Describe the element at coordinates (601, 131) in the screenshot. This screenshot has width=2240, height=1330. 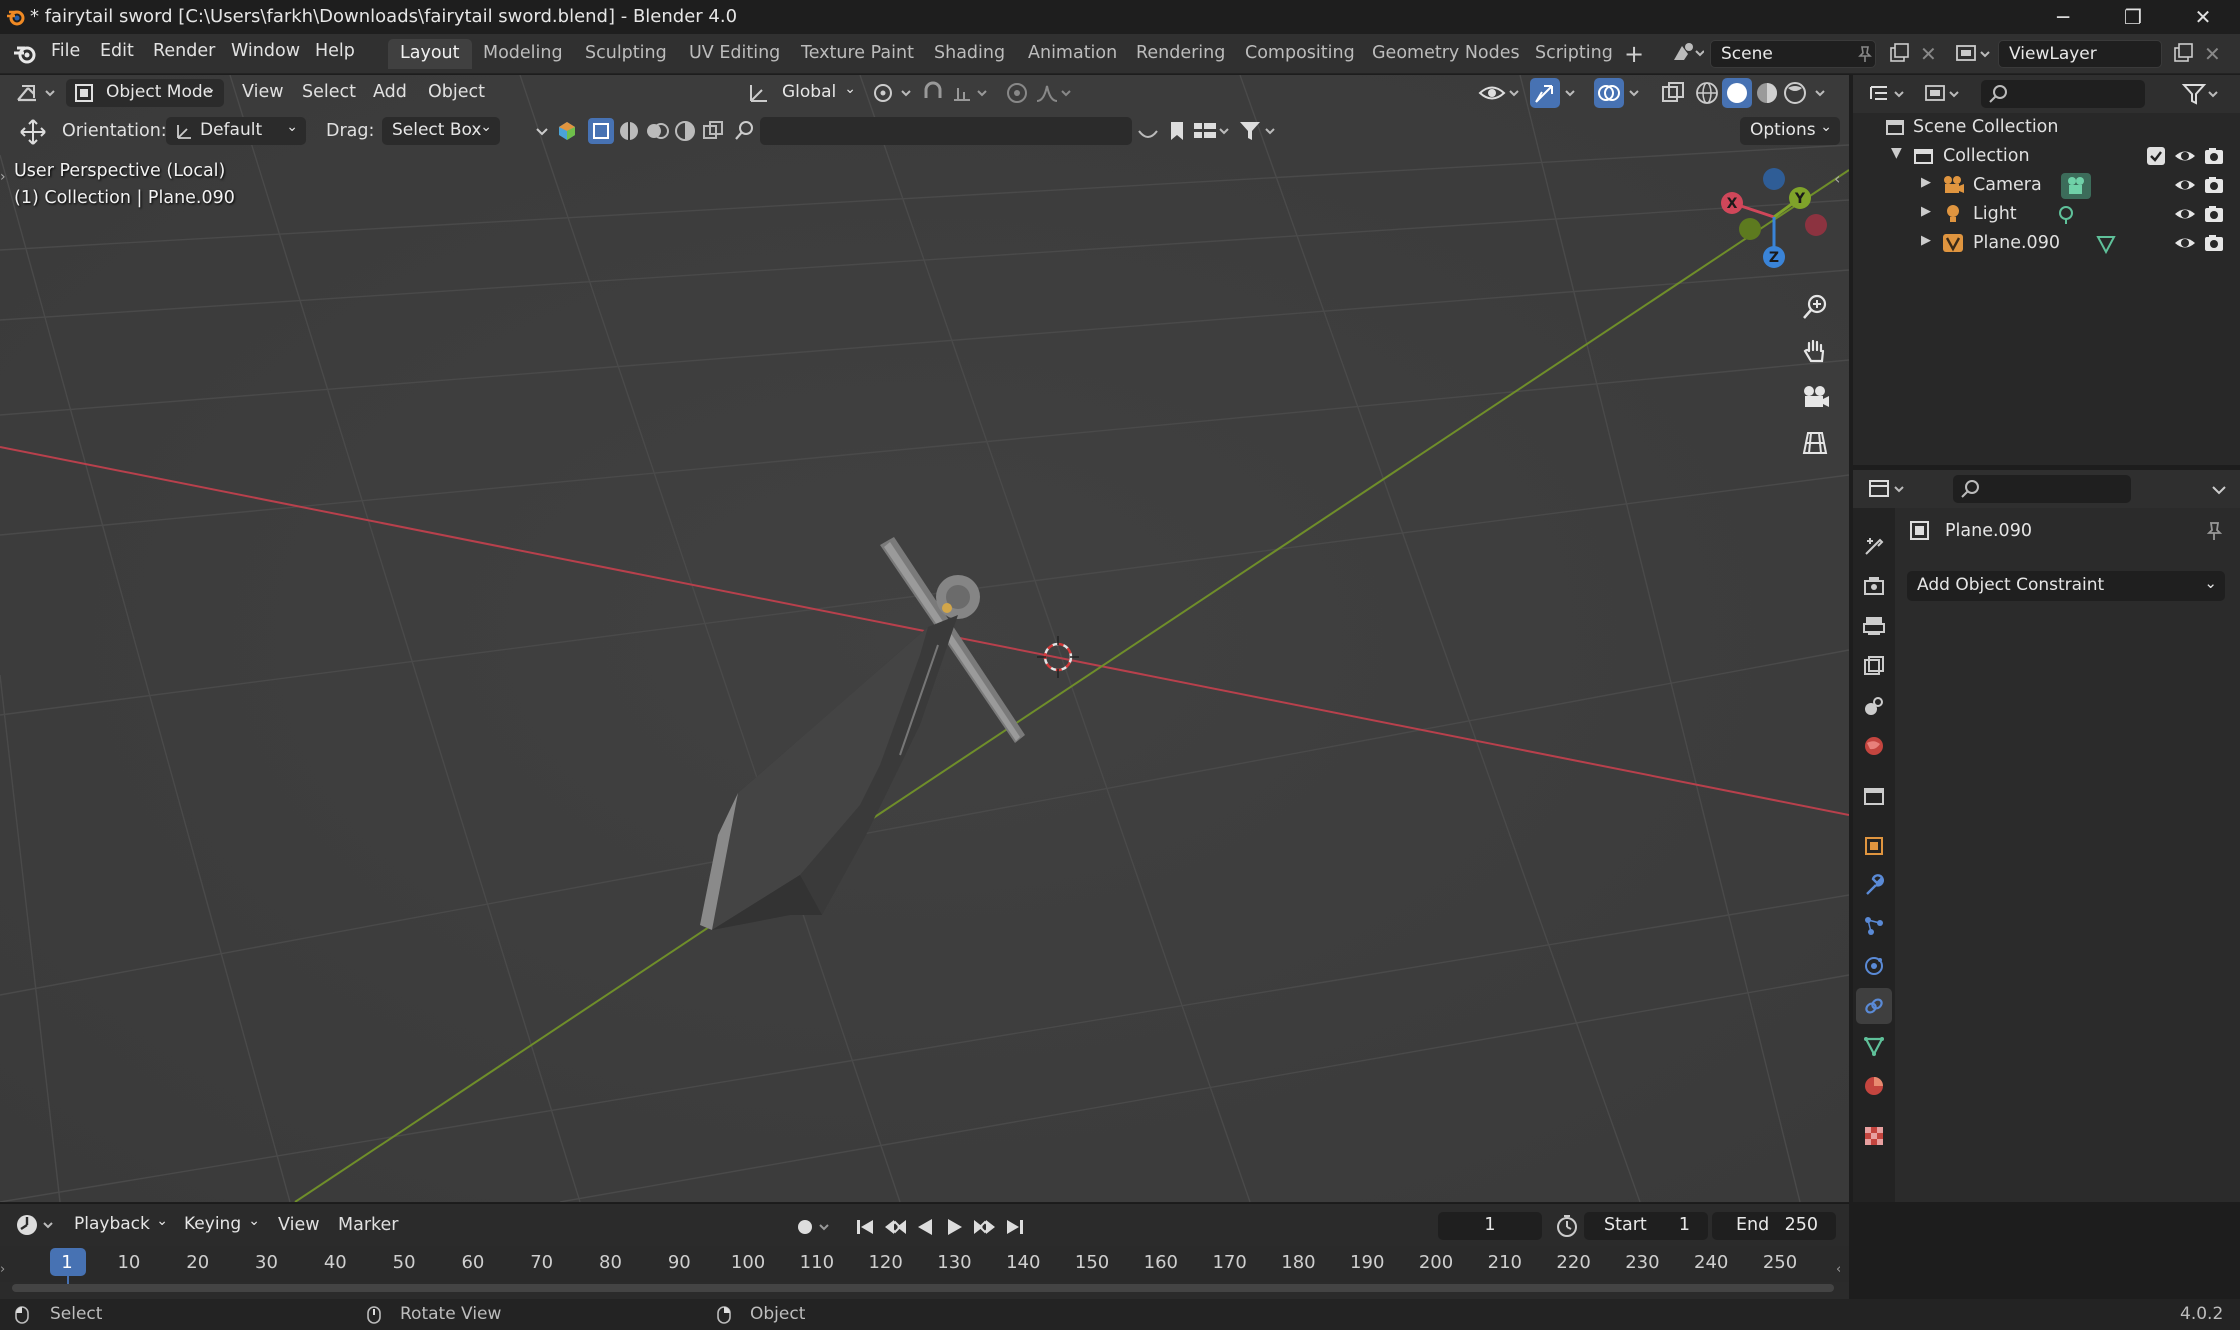
I see `select-mode-new-icon` at that location.